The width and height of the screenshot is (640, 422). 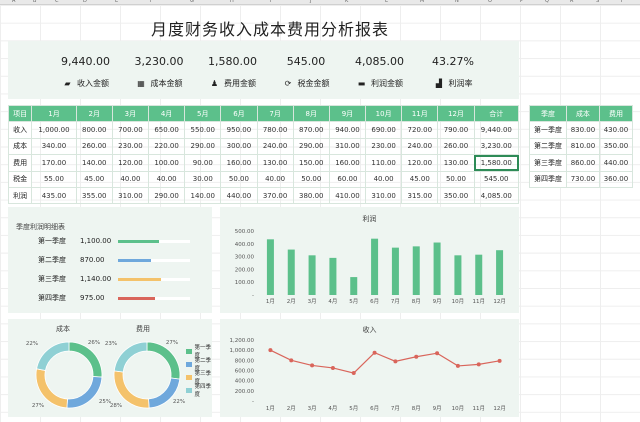 I want to click on column-letter: N, so click(x=457, y=2).